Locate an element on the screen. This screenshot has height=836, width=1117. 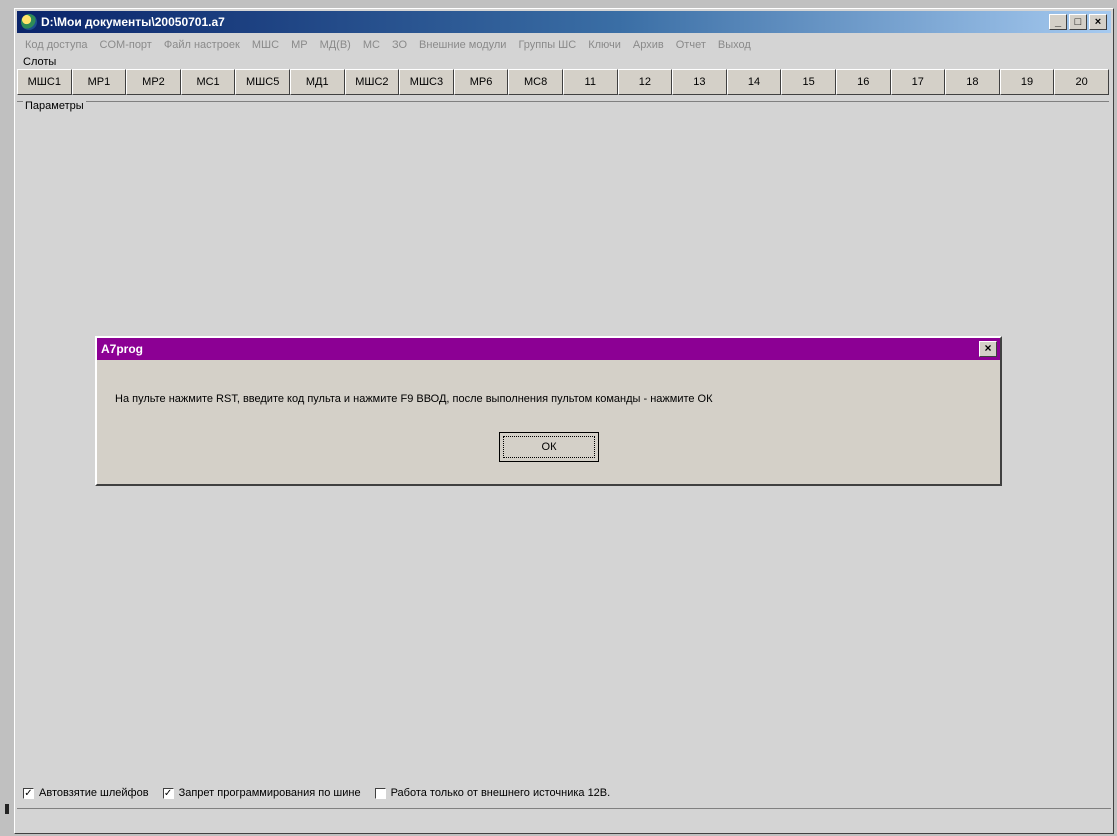
menu-item-ms: МС is located at coordinates (371, 45).